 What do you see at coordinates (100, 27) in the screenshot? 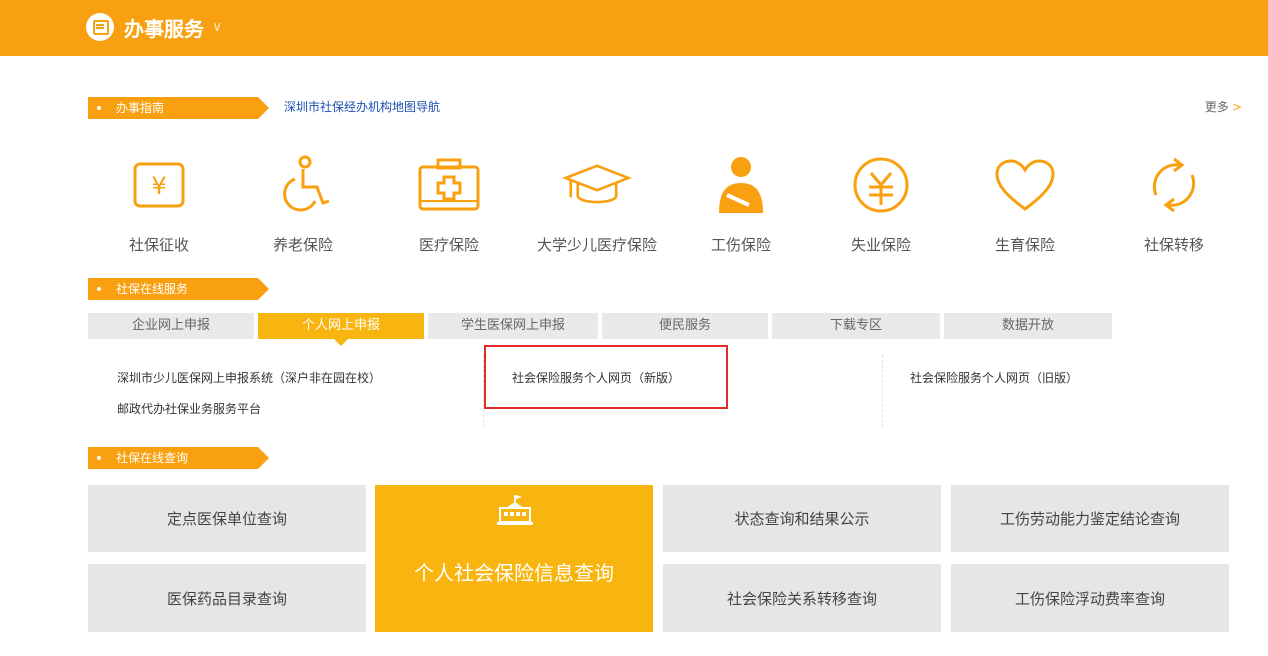
I see `service-desk-icon` at bounding box center [100, 27].